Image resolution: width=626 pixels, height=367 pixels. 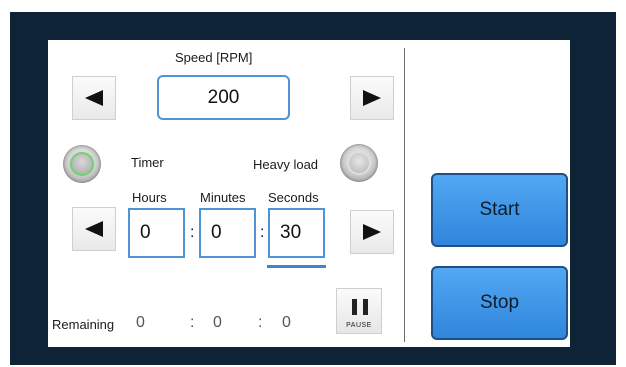 What do you see at coordinates (499, 210) in the screenshot?
I see `start-button: Start` at bounding box center [499, 210].